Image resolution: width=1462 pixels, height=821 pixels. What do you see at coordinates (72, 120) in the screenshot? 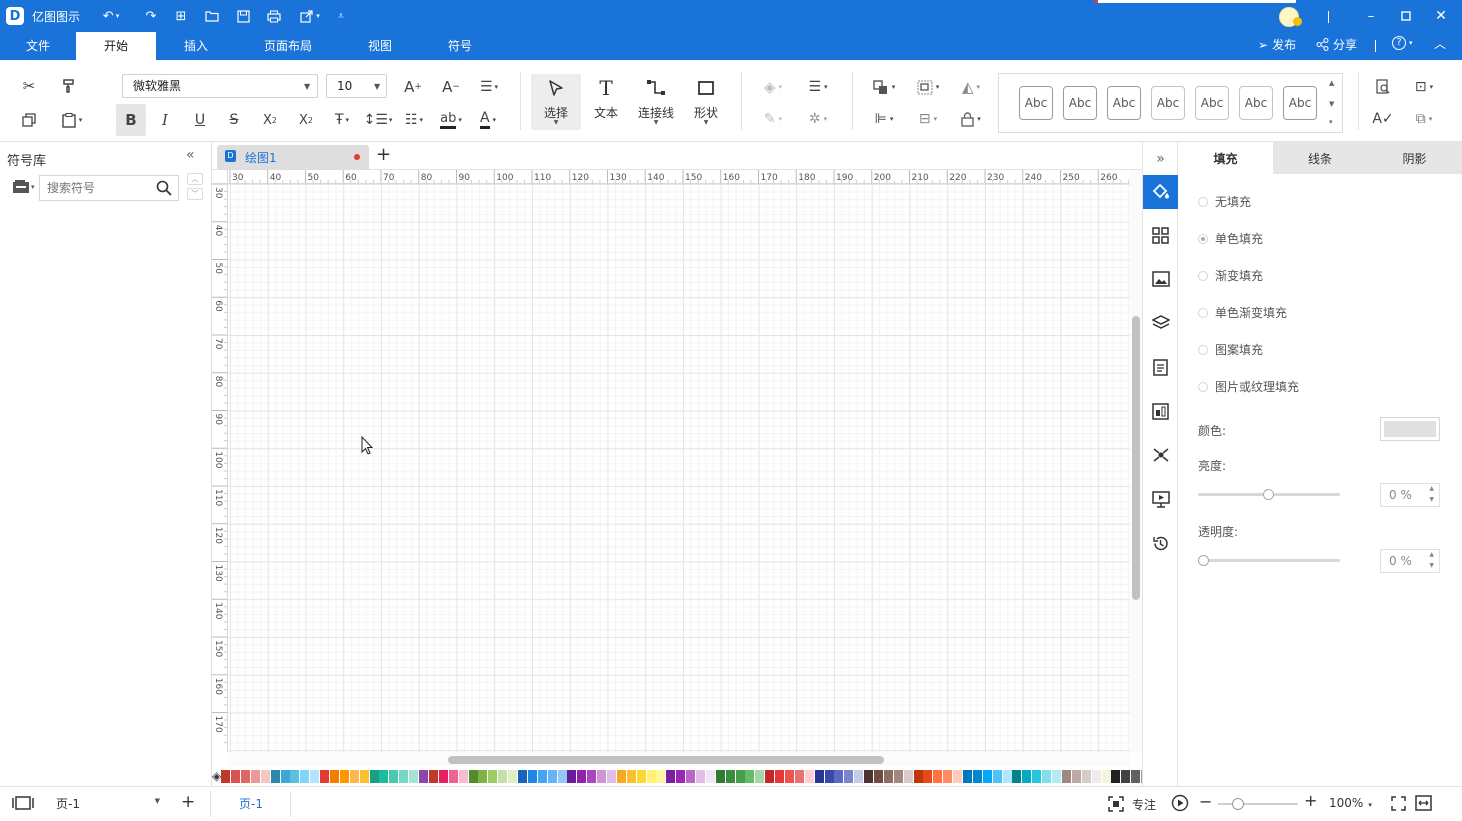
I see `paste-icon: ▾` at bounding box center [72, 120].